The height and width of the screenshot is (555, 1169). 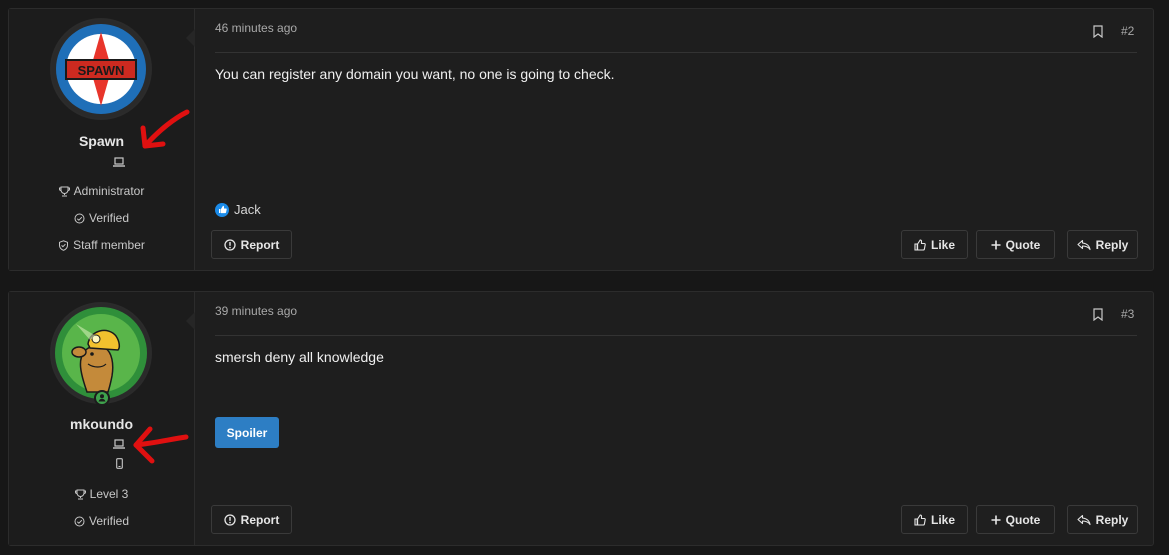 I want to click on avatar-logo-text: SPAWN, so click(x=101, y=70).